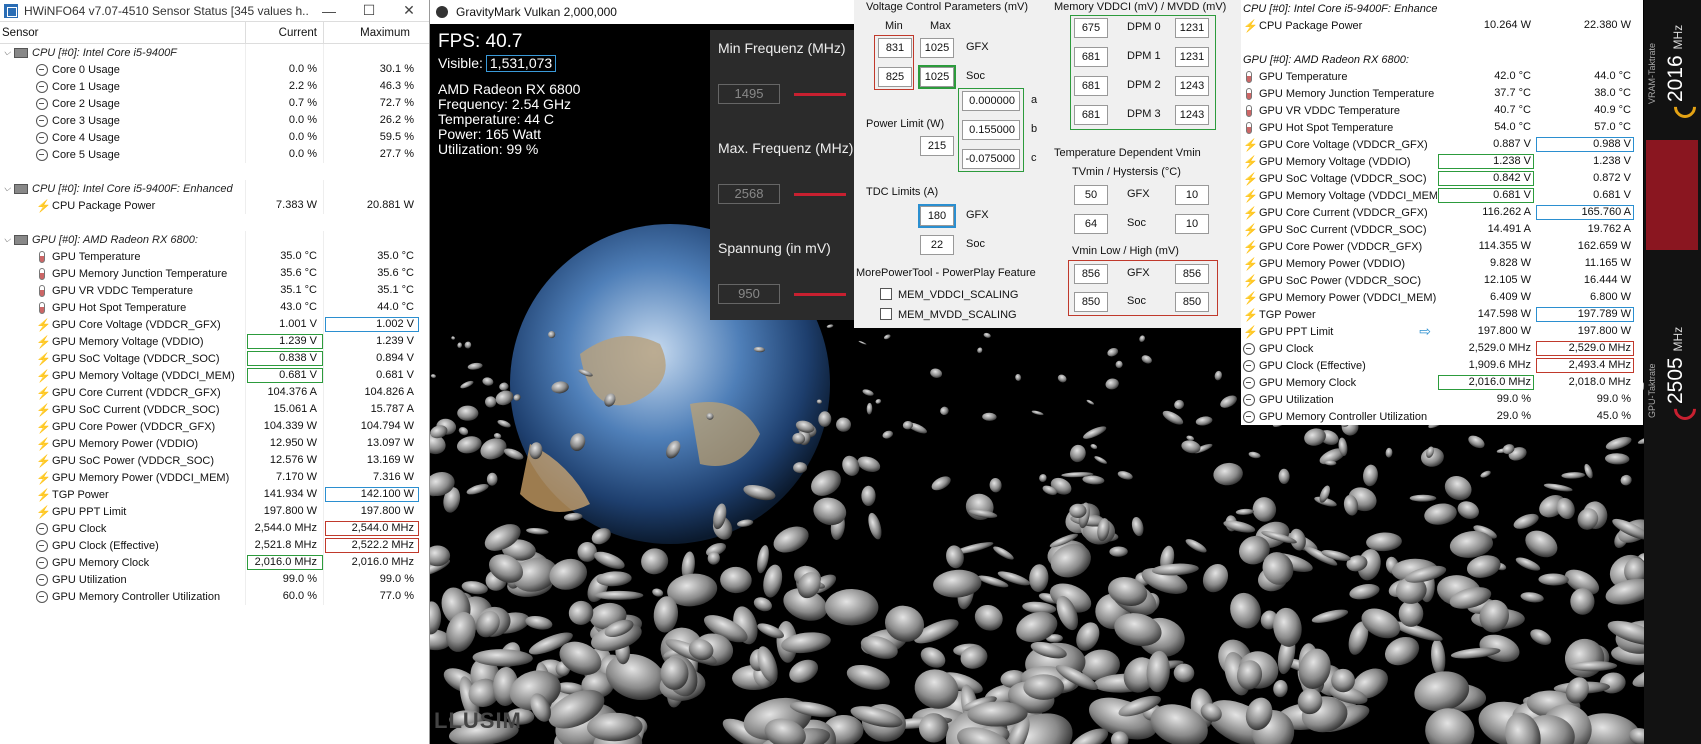 The image size is (1701, 744). Describe the element at coordinates (1192, 274) in the screenshot. I see `vmin-high-gfx-input: 856` at that location.